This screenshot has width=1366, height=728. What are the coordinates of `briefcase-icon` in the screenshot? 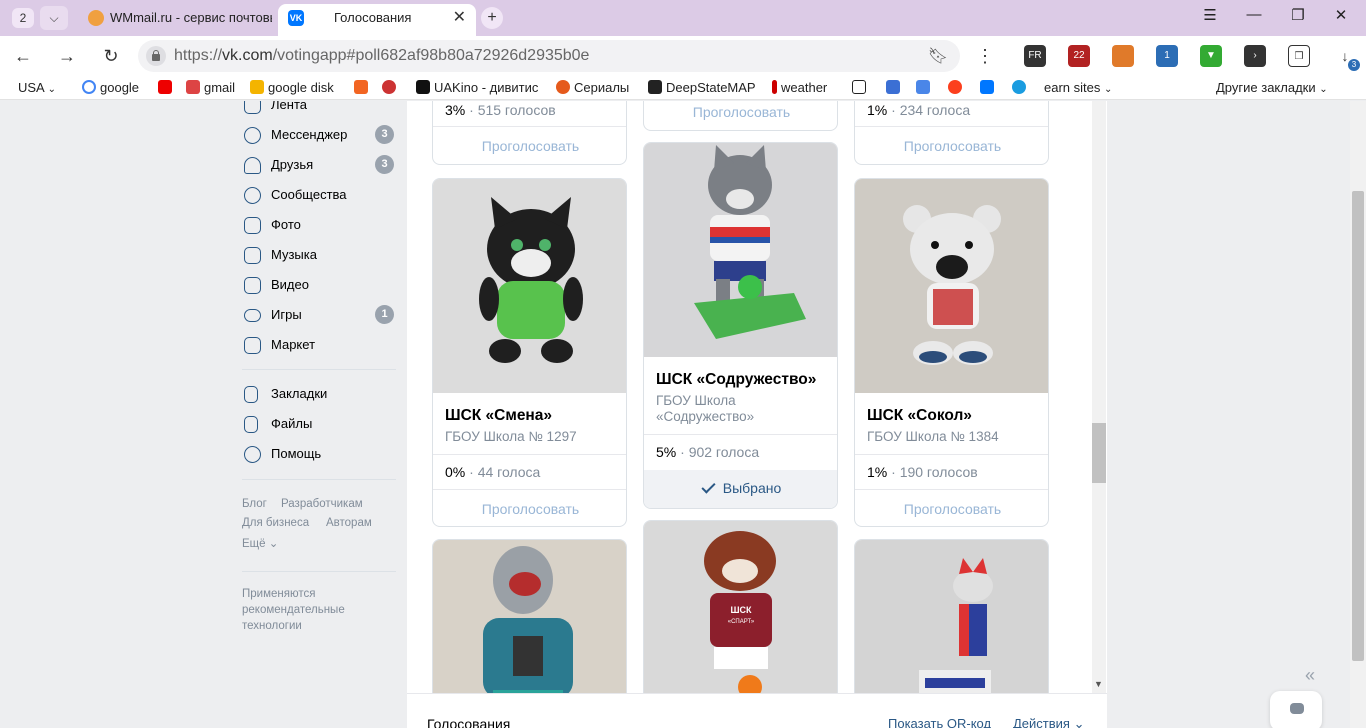 It's located at (1123, 56).